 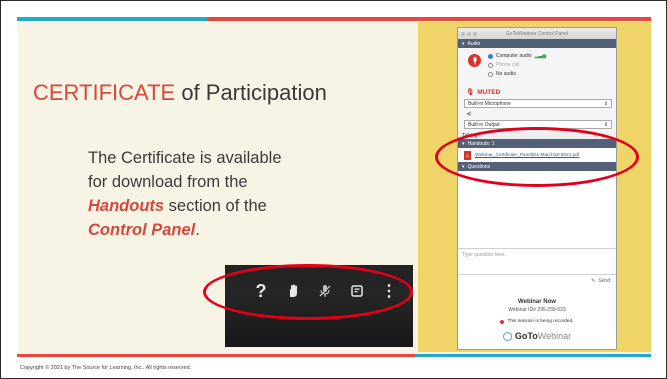 I want to click on output-select-value: Built-in Output, so click(x=484, y=124).